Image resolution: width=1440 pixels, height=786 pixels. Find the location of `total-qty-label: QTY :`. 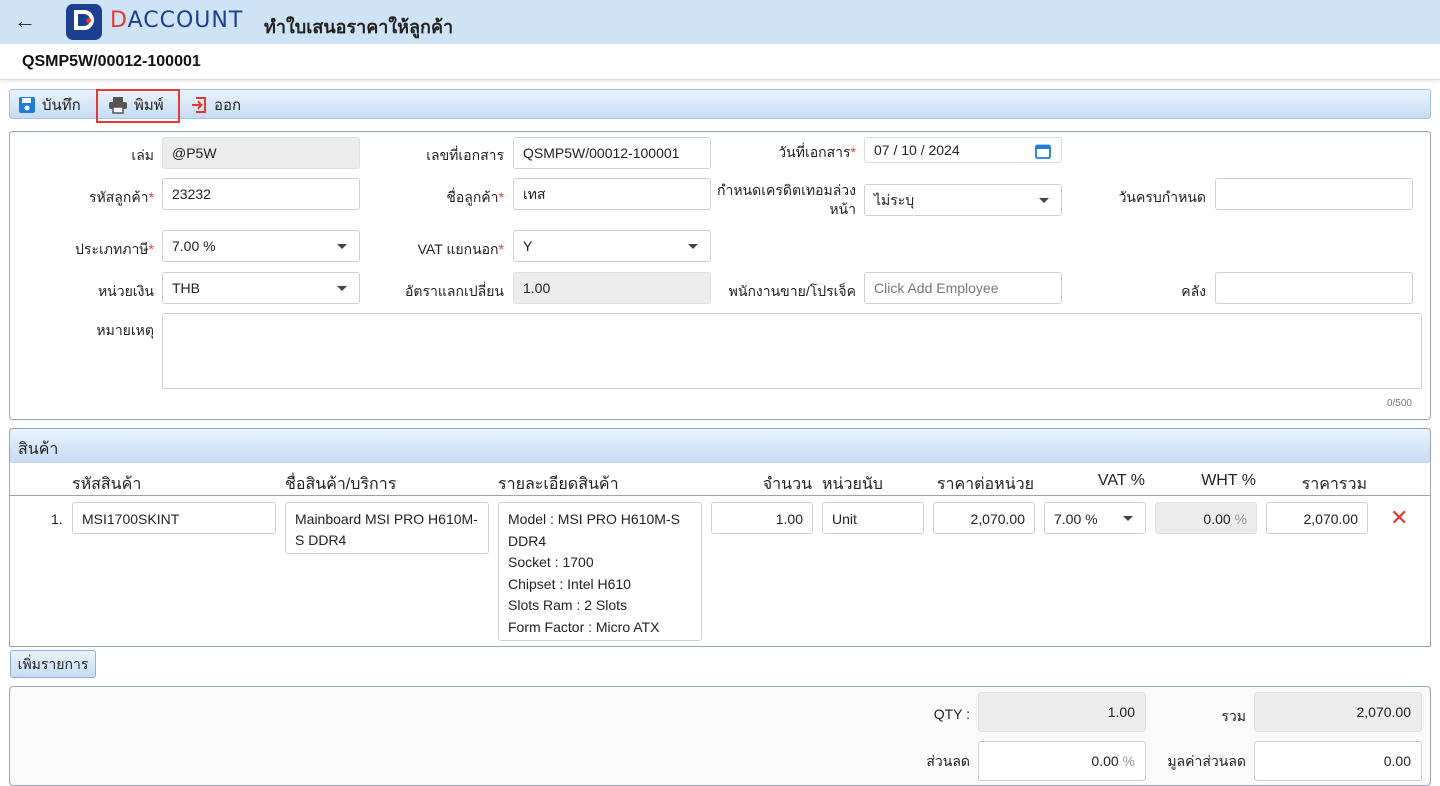

total-qty-label: QTY : is located at coordinates (951, 714).